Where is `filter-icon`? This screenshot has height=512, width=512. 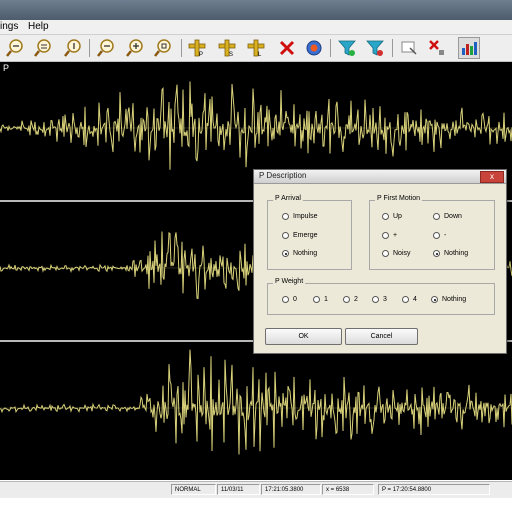
filter-icon is located at coordinates (347, 48).